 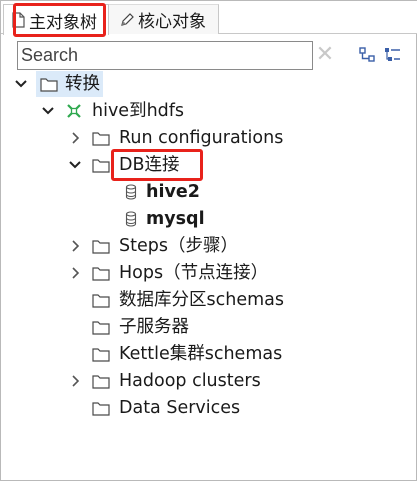 I want to click on tab-bar: 主对象树 核心对象, so click(x=209, y=18).